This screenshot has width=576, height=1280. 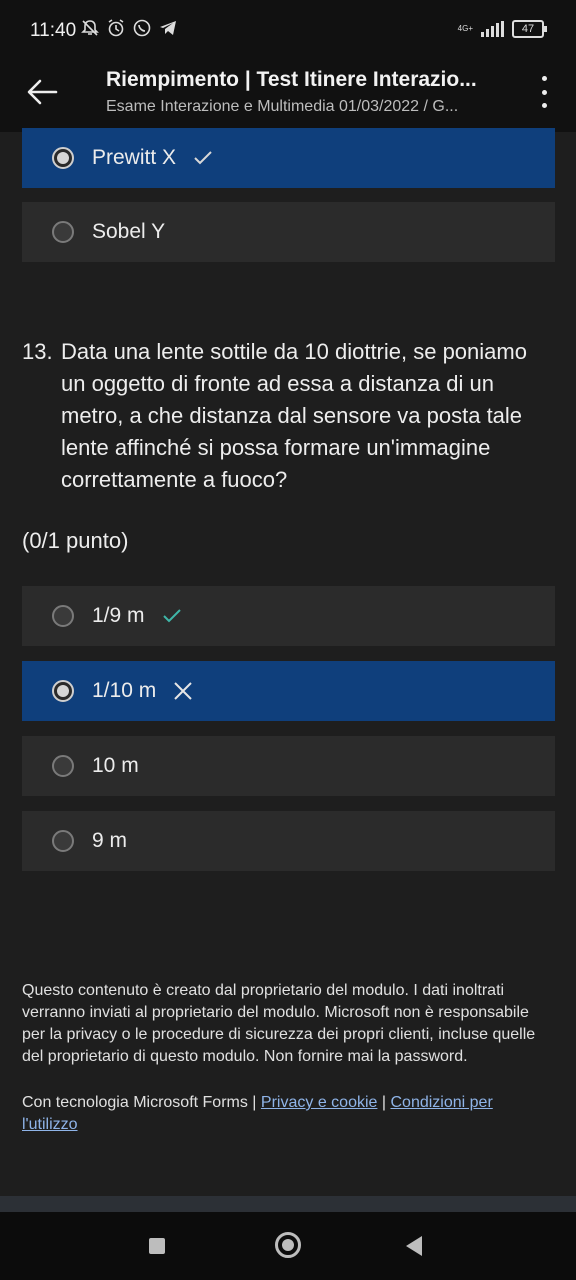 What do you see at coordinates (288, 31) in the screenshot?
I see `status-bar: 11:40 4G+ 47` at bounding box center [288, 31].